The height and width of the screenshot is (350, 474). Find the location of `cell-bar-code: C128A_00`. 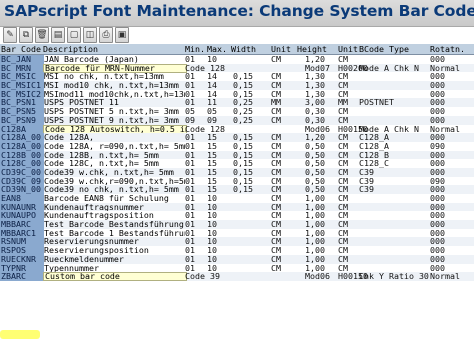

cell-bar-code: C128A_00 is located at coordinates (22, 137).